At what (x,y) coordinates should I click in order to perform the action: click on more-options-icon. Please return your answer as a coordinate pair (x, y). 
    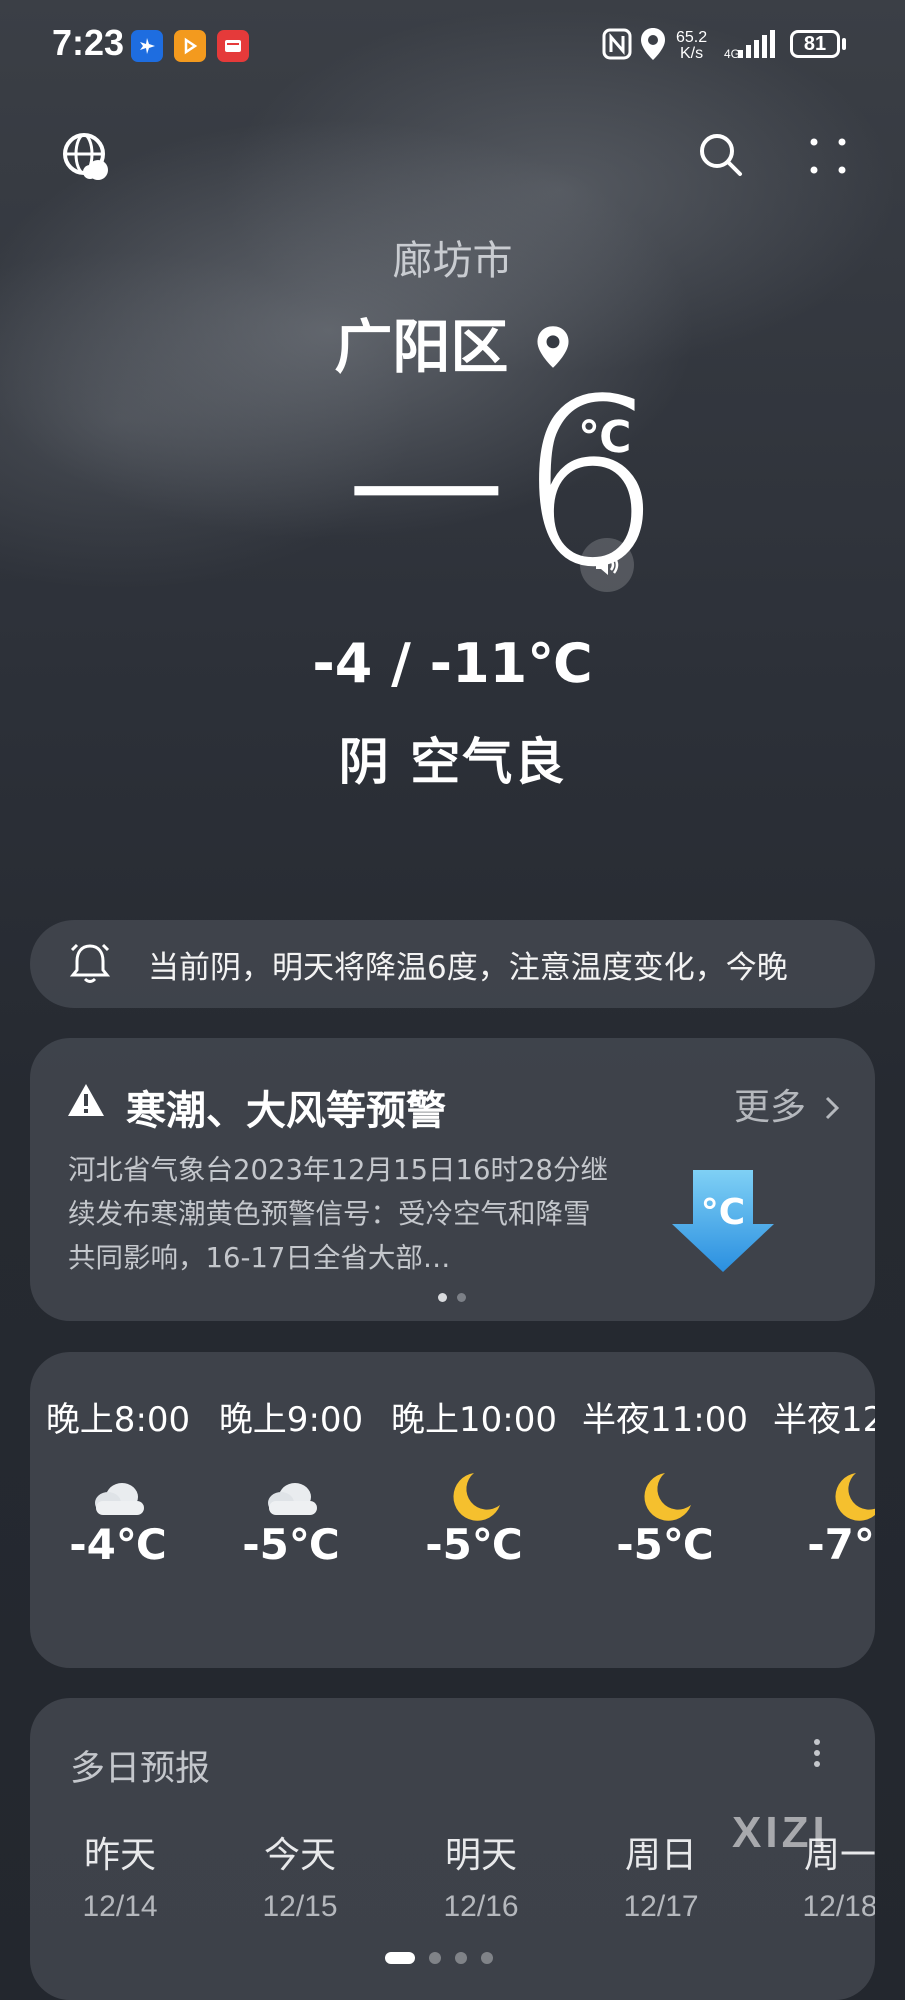
    Looking at the image, I should click on (828, 158).